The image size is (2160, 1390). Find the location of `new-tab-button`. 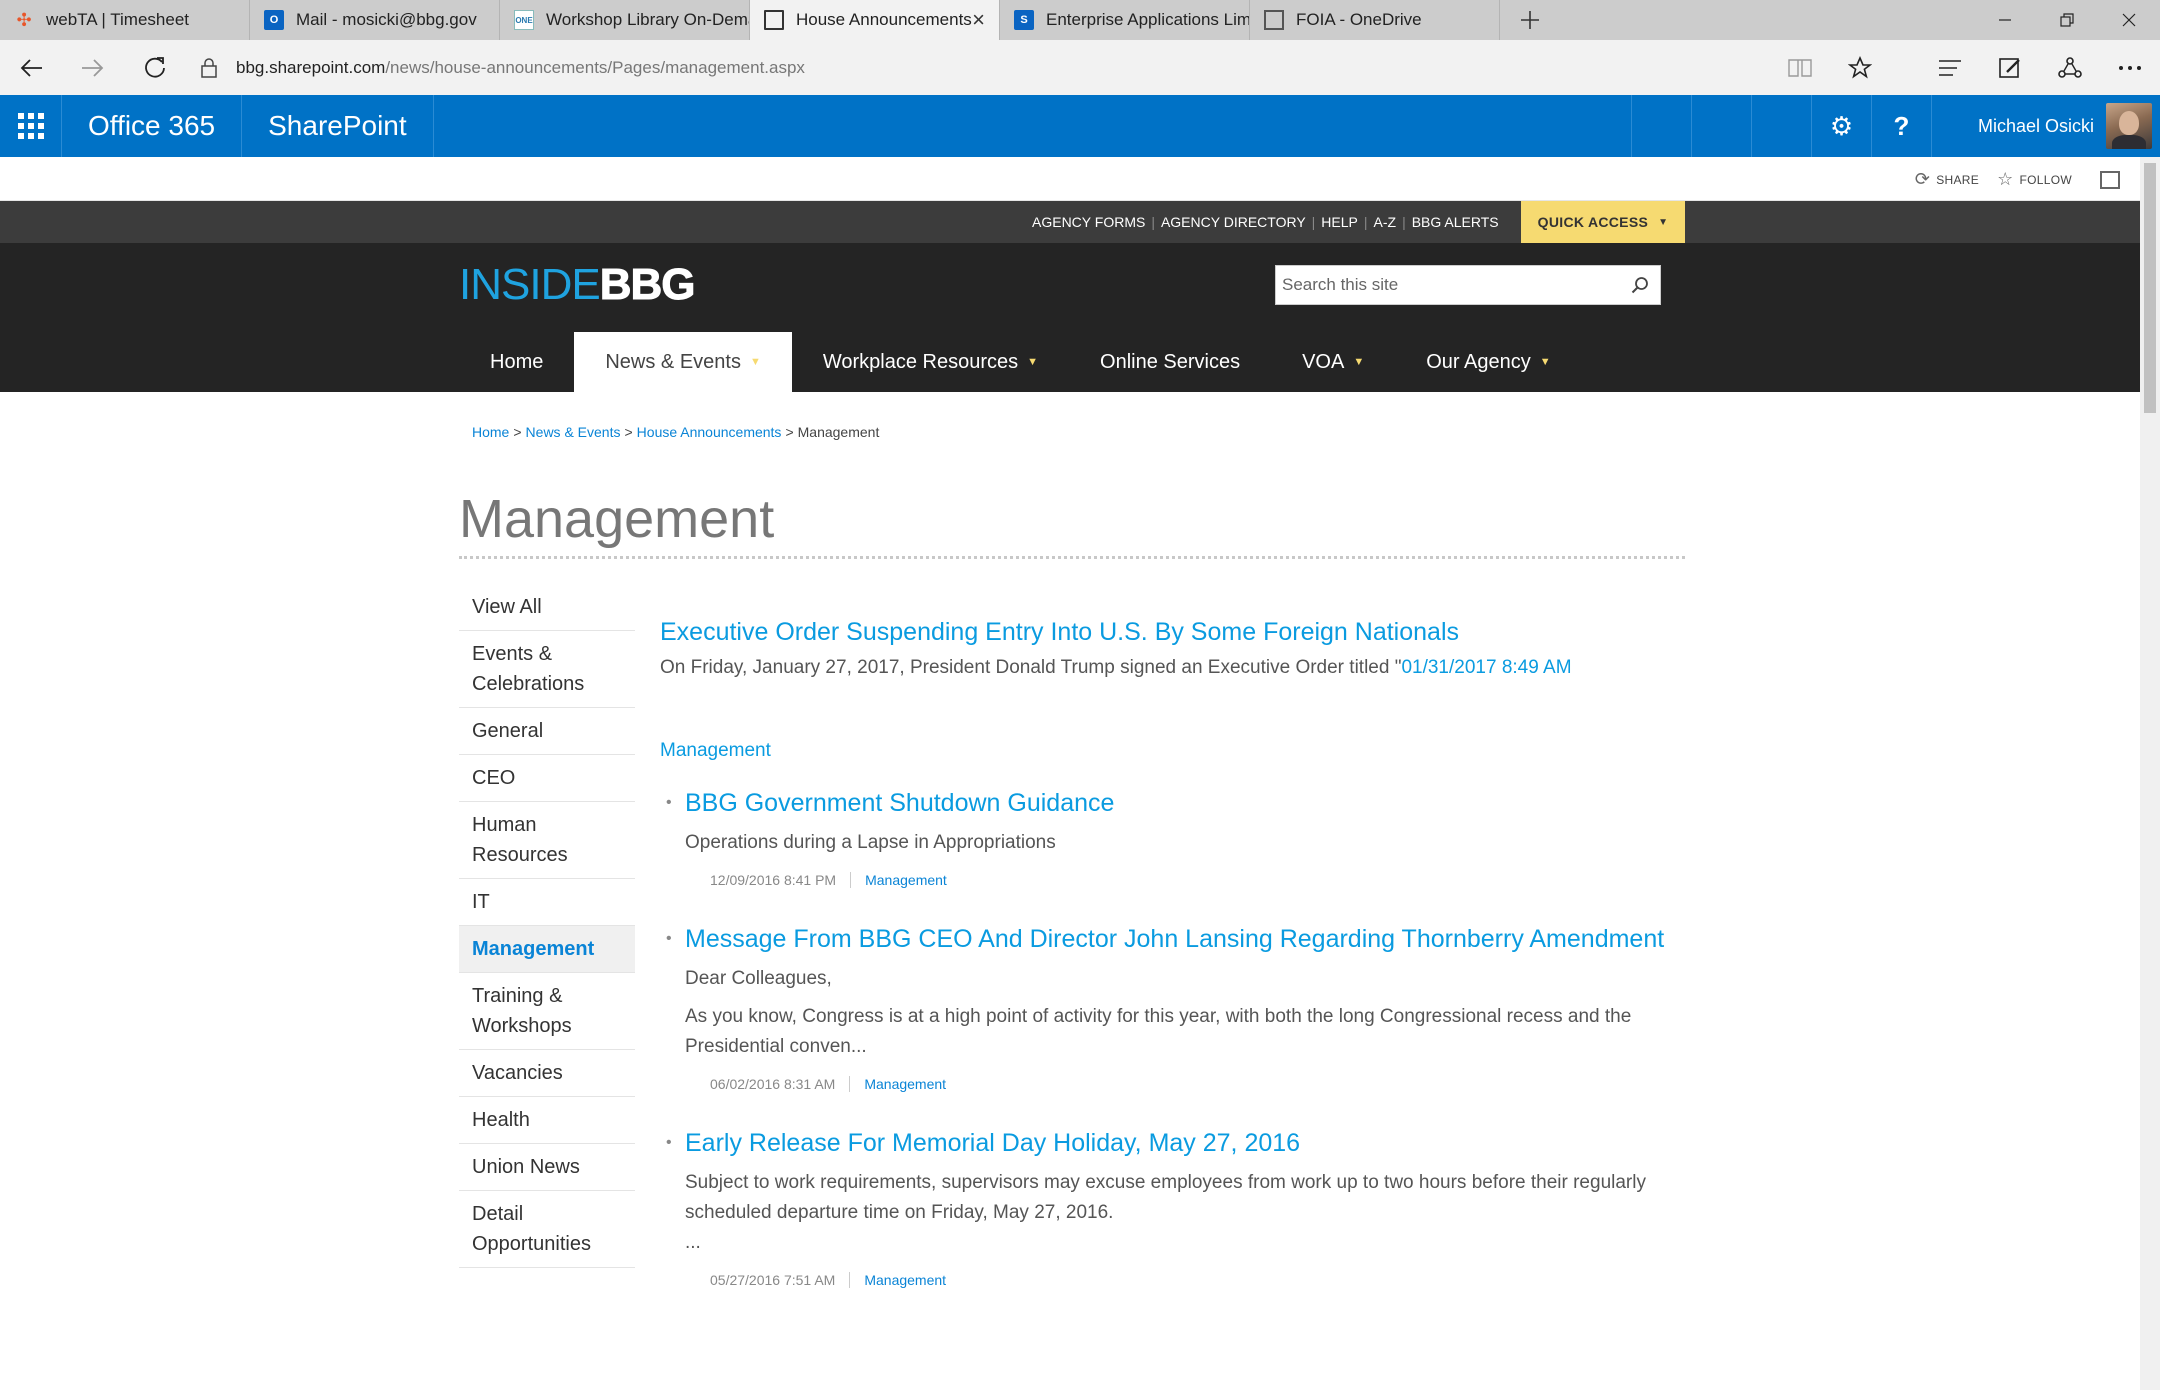

new-tab-button is located at coordinates (1530, 20).